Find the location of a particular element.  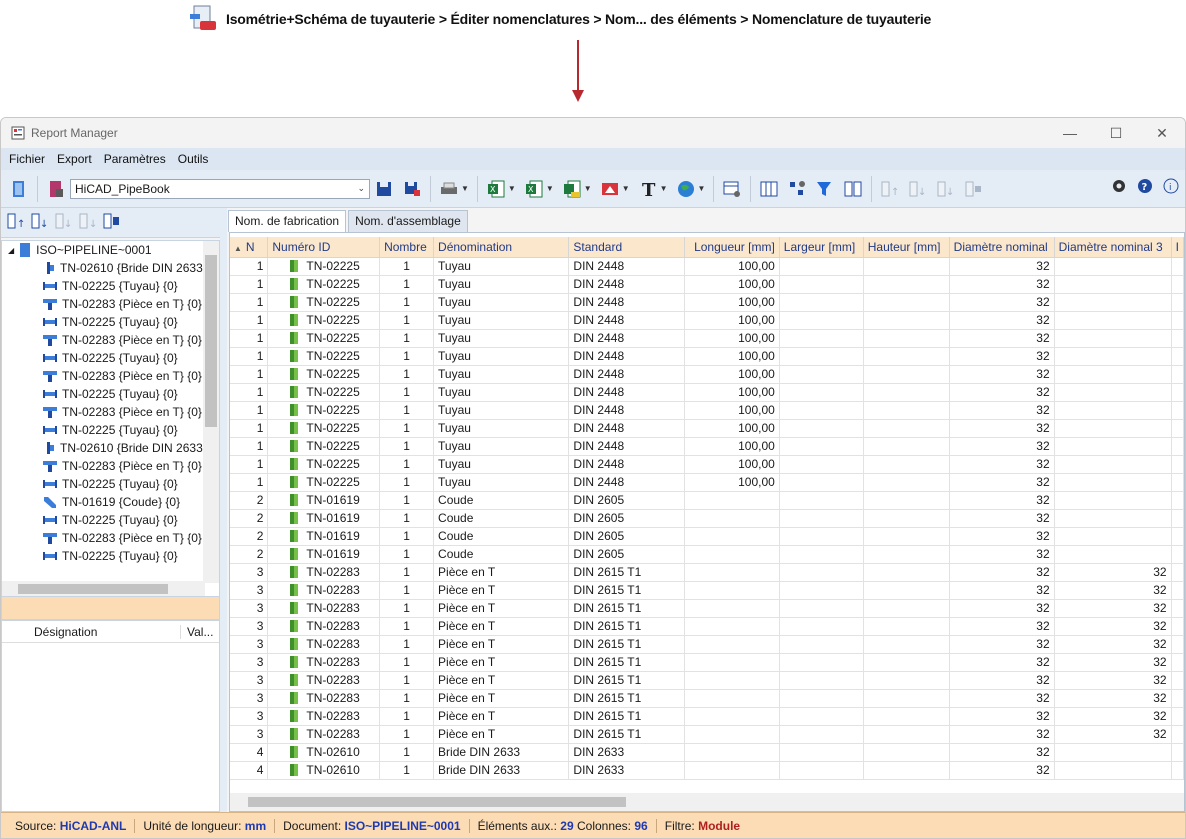

grouping-icon is located at coordinates (797, 189).